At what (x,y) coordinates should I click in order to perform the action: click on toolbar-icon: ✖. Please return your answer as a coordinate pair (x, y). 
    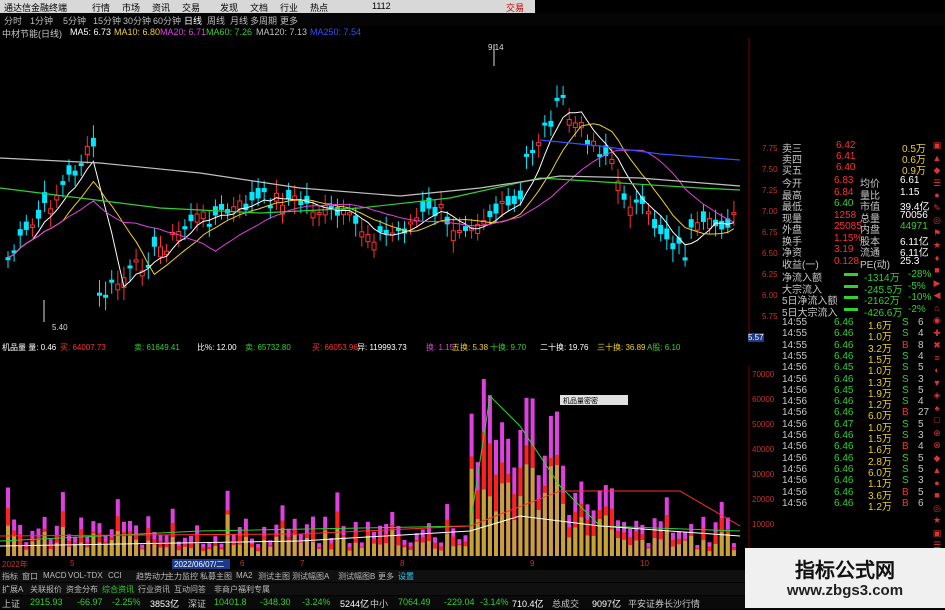
    Looking at the image, I should click on (937, 346).